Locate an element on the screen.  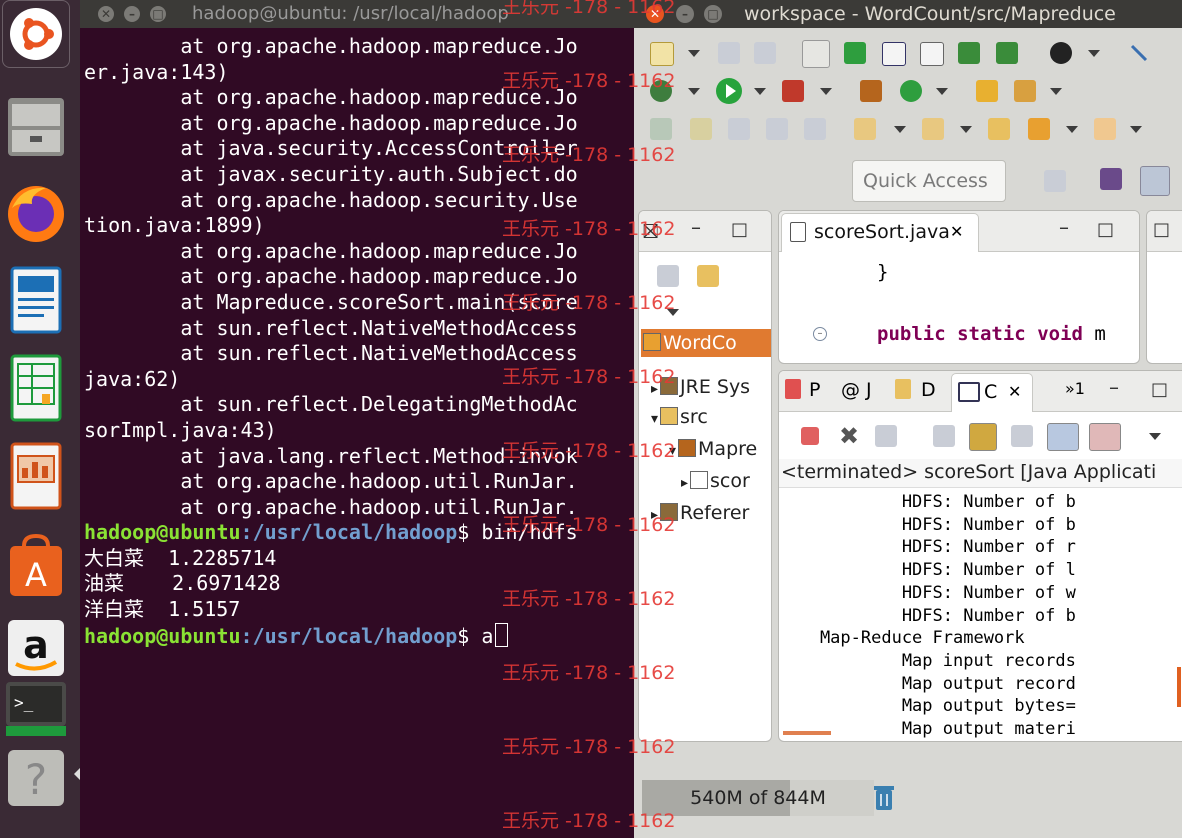
tab-javadoc: @ J is located at coordinates (856, 390).